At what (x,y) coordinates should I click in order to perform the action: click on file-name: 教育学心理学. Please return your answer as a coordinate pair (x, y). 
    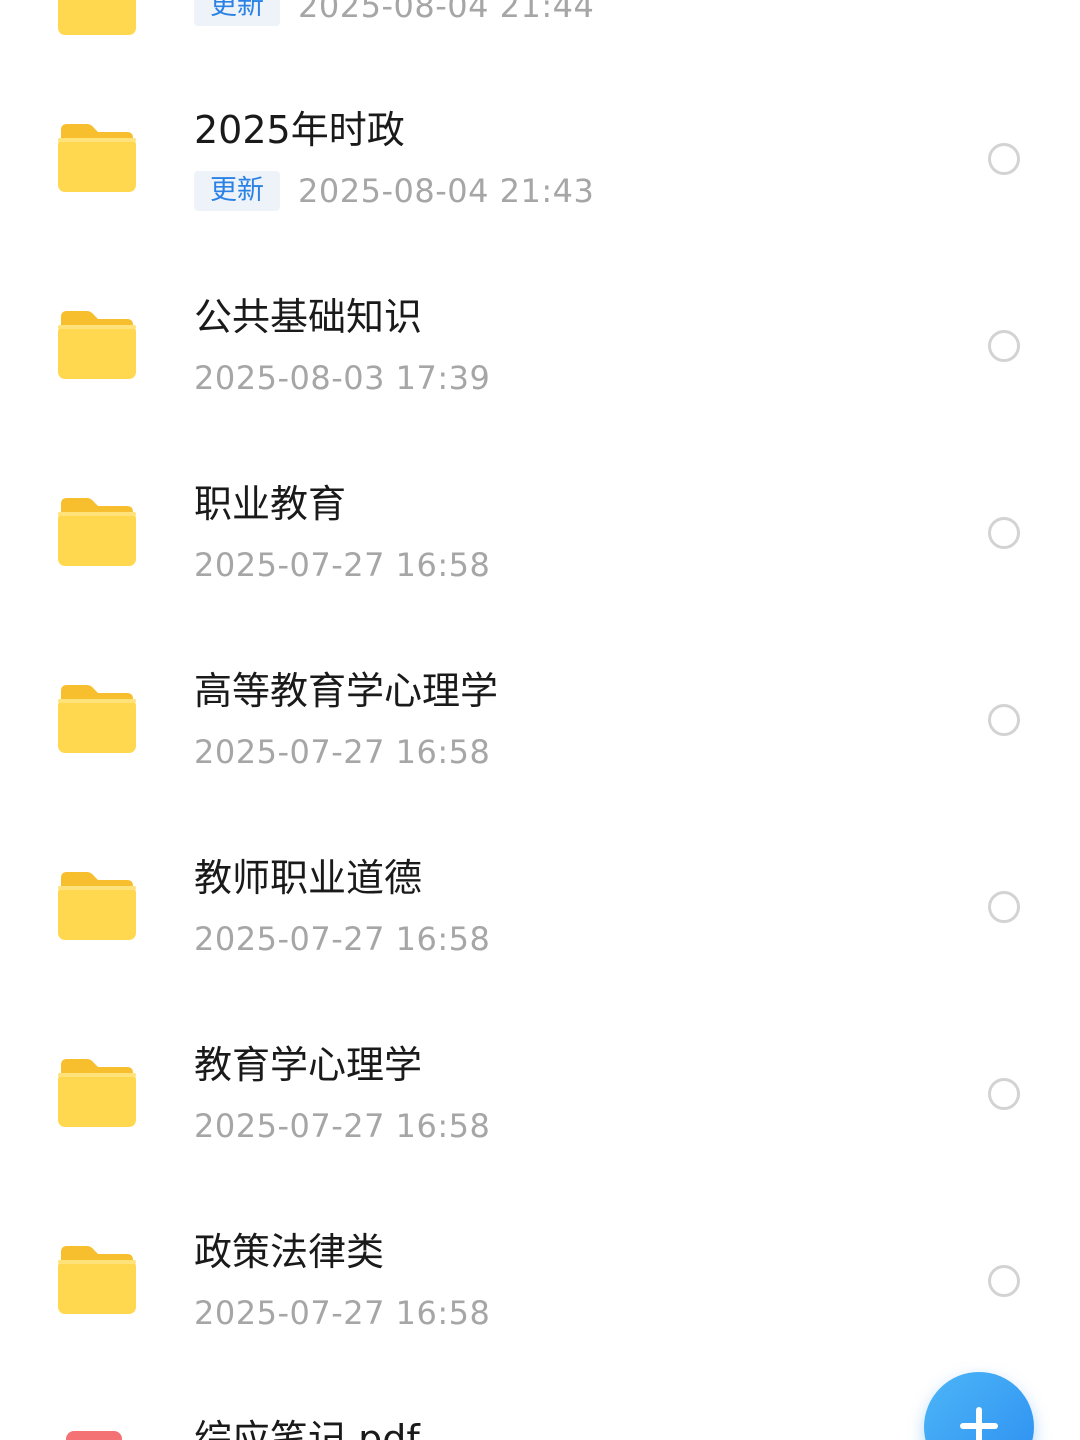
    Looking at the image, I should click on (308, 1065).